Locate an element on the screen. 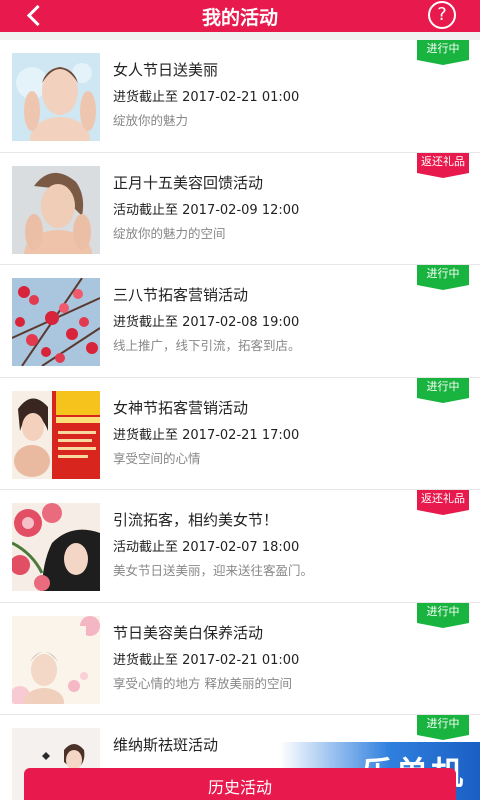  activity-title: 女神节拓客营销活动 is located at coordinates (181, 407).